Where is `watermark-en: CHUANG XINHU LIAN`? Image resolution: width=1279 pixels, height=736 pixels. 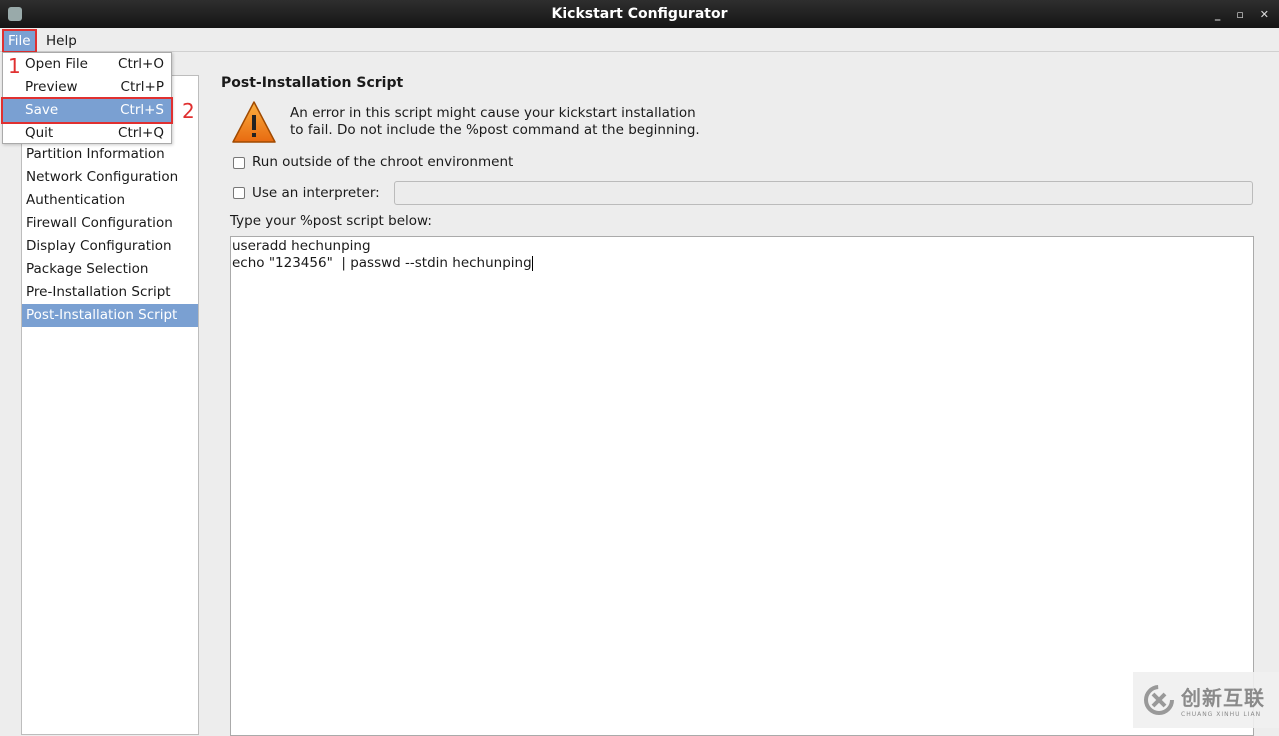 watermark-en: CHUANG XINHU LIAN is located at coordinates (1221, 714).